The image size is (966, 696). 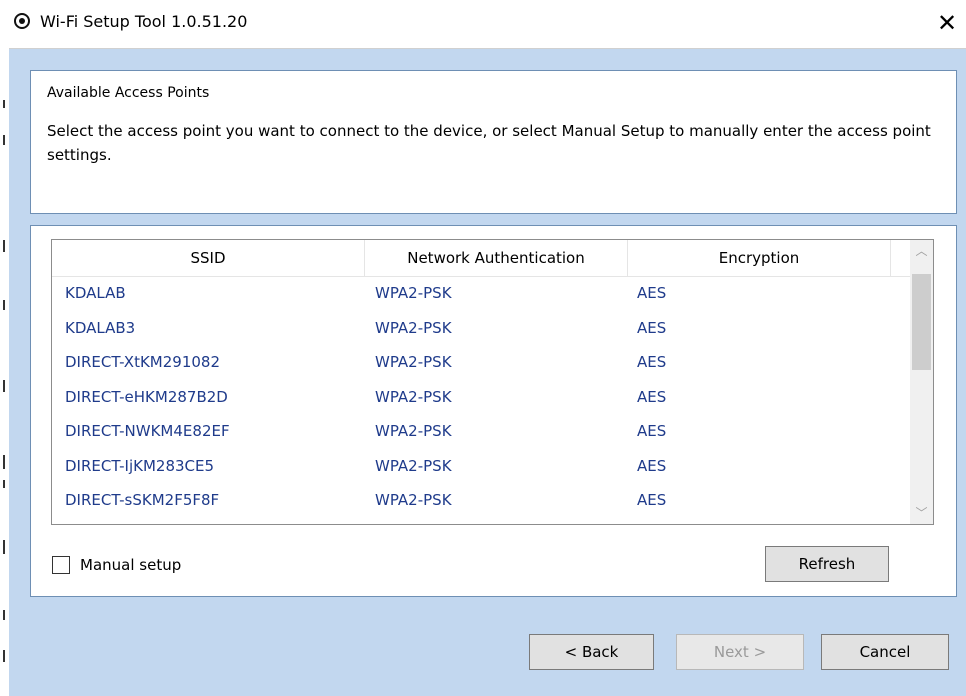 What do you see at coordinates (921, 322) in the screenshot?
I see `scrollbar-thumb` at bounding box center [921, 322].